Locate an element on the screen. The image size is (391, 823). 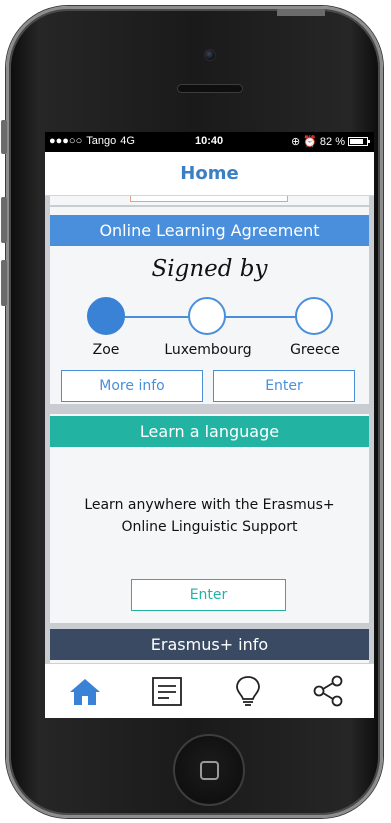
volume-up-button is located at coordinates (4, 220).